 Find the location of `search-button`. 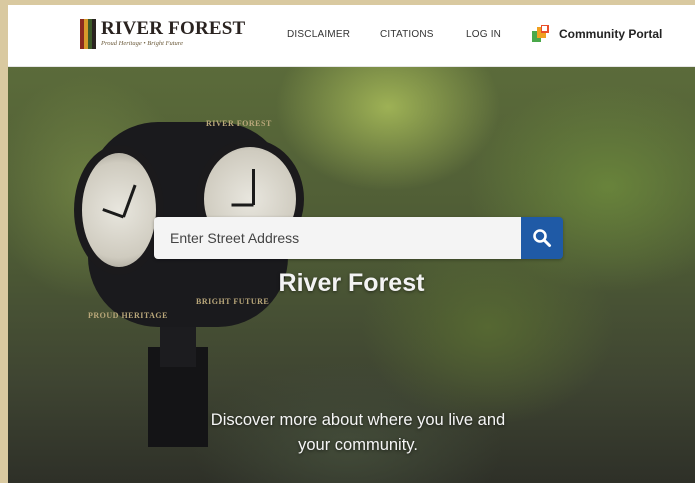

search-button is located at coordinates (542, 238).